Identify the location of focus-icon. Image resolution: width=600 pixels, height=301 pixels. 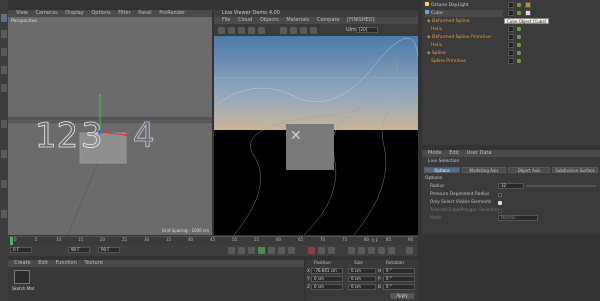
(313, 30).